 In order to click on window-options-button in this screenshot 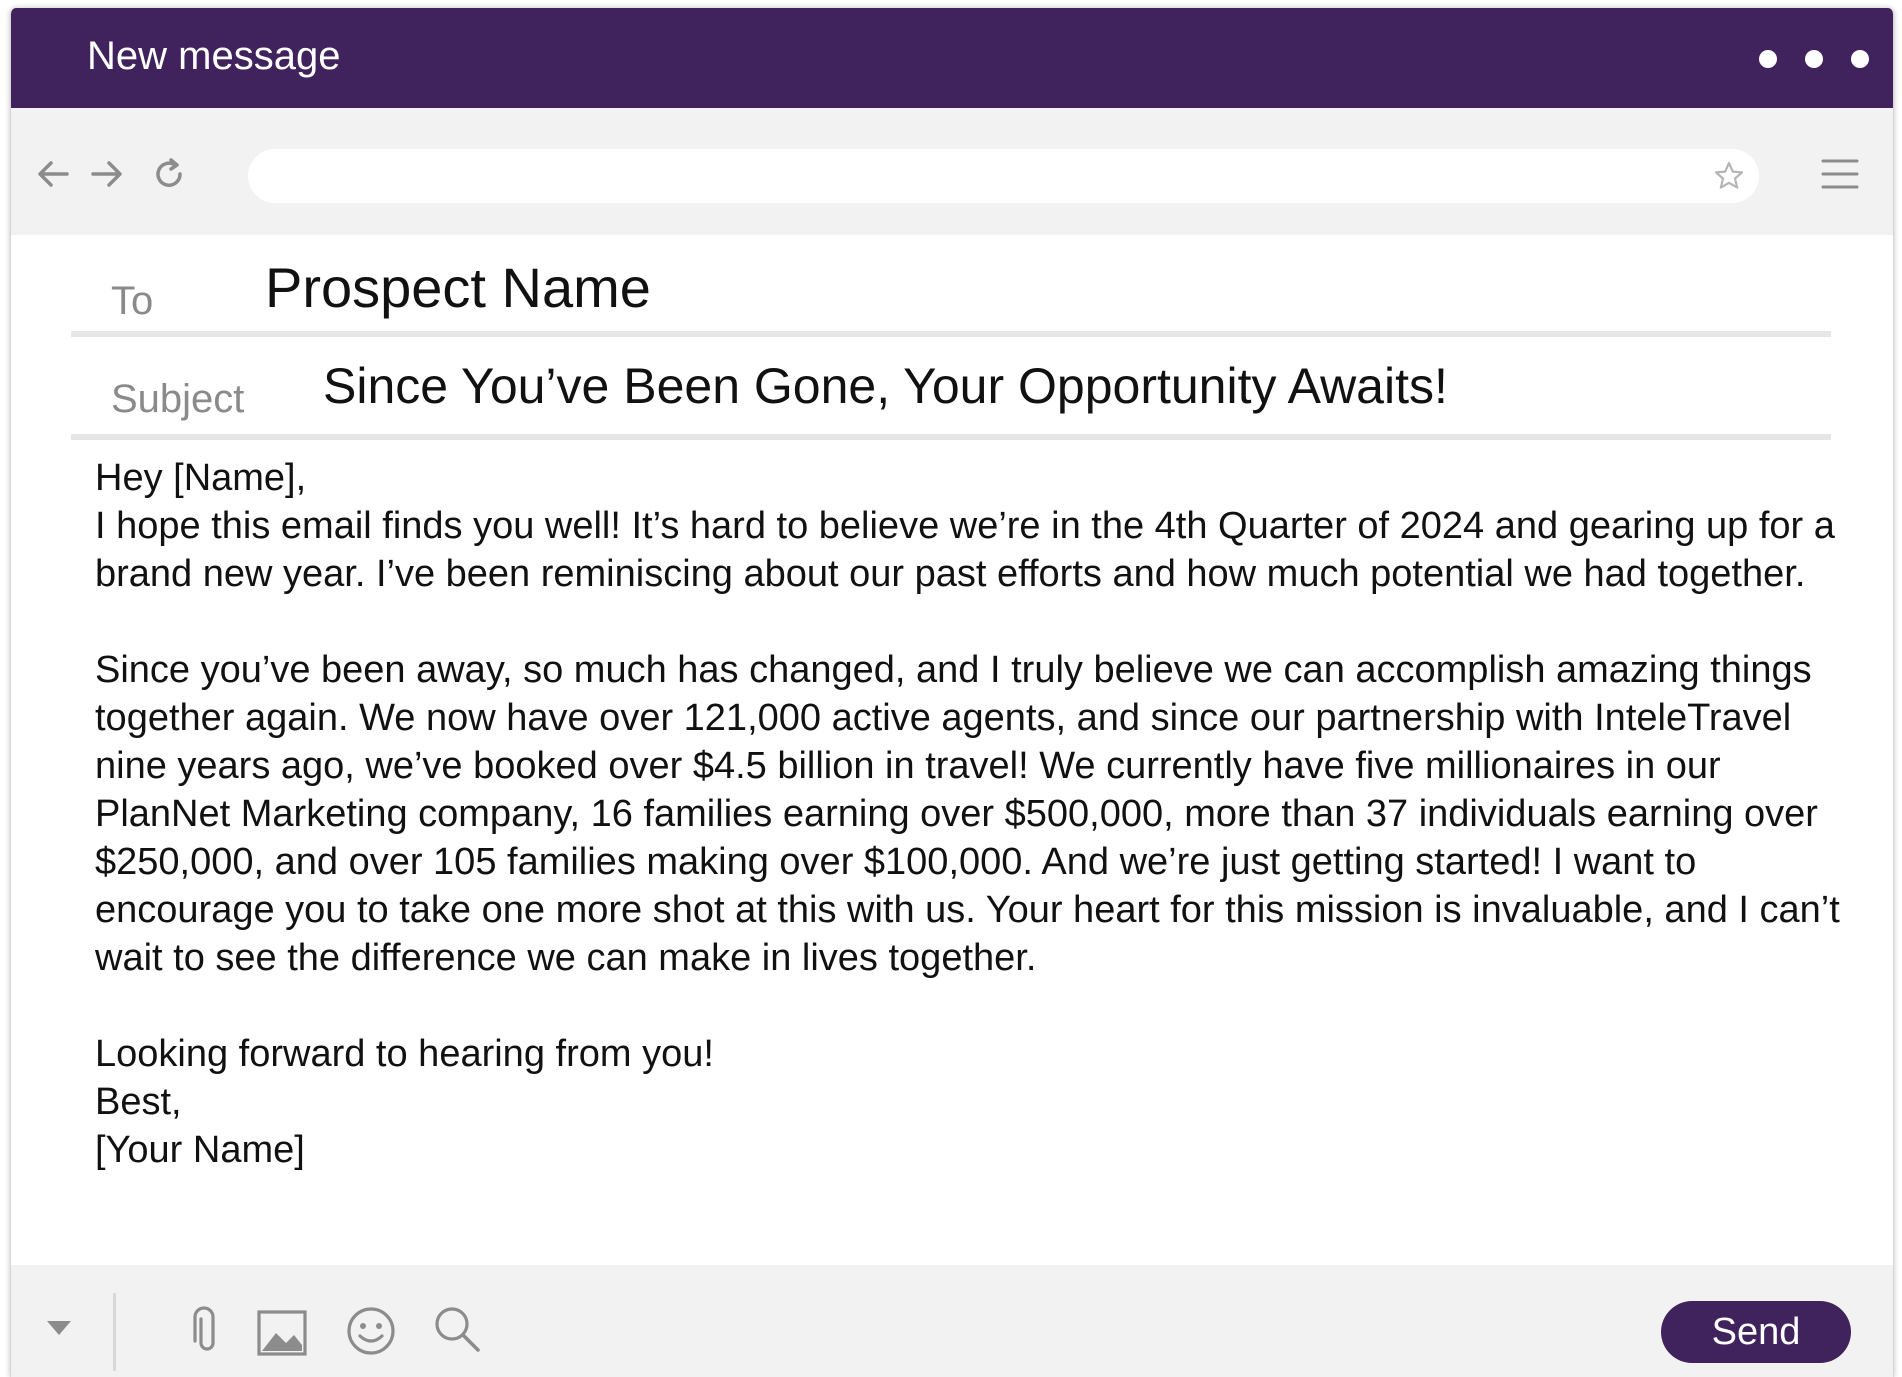, I will do `click(1814, 59)`.